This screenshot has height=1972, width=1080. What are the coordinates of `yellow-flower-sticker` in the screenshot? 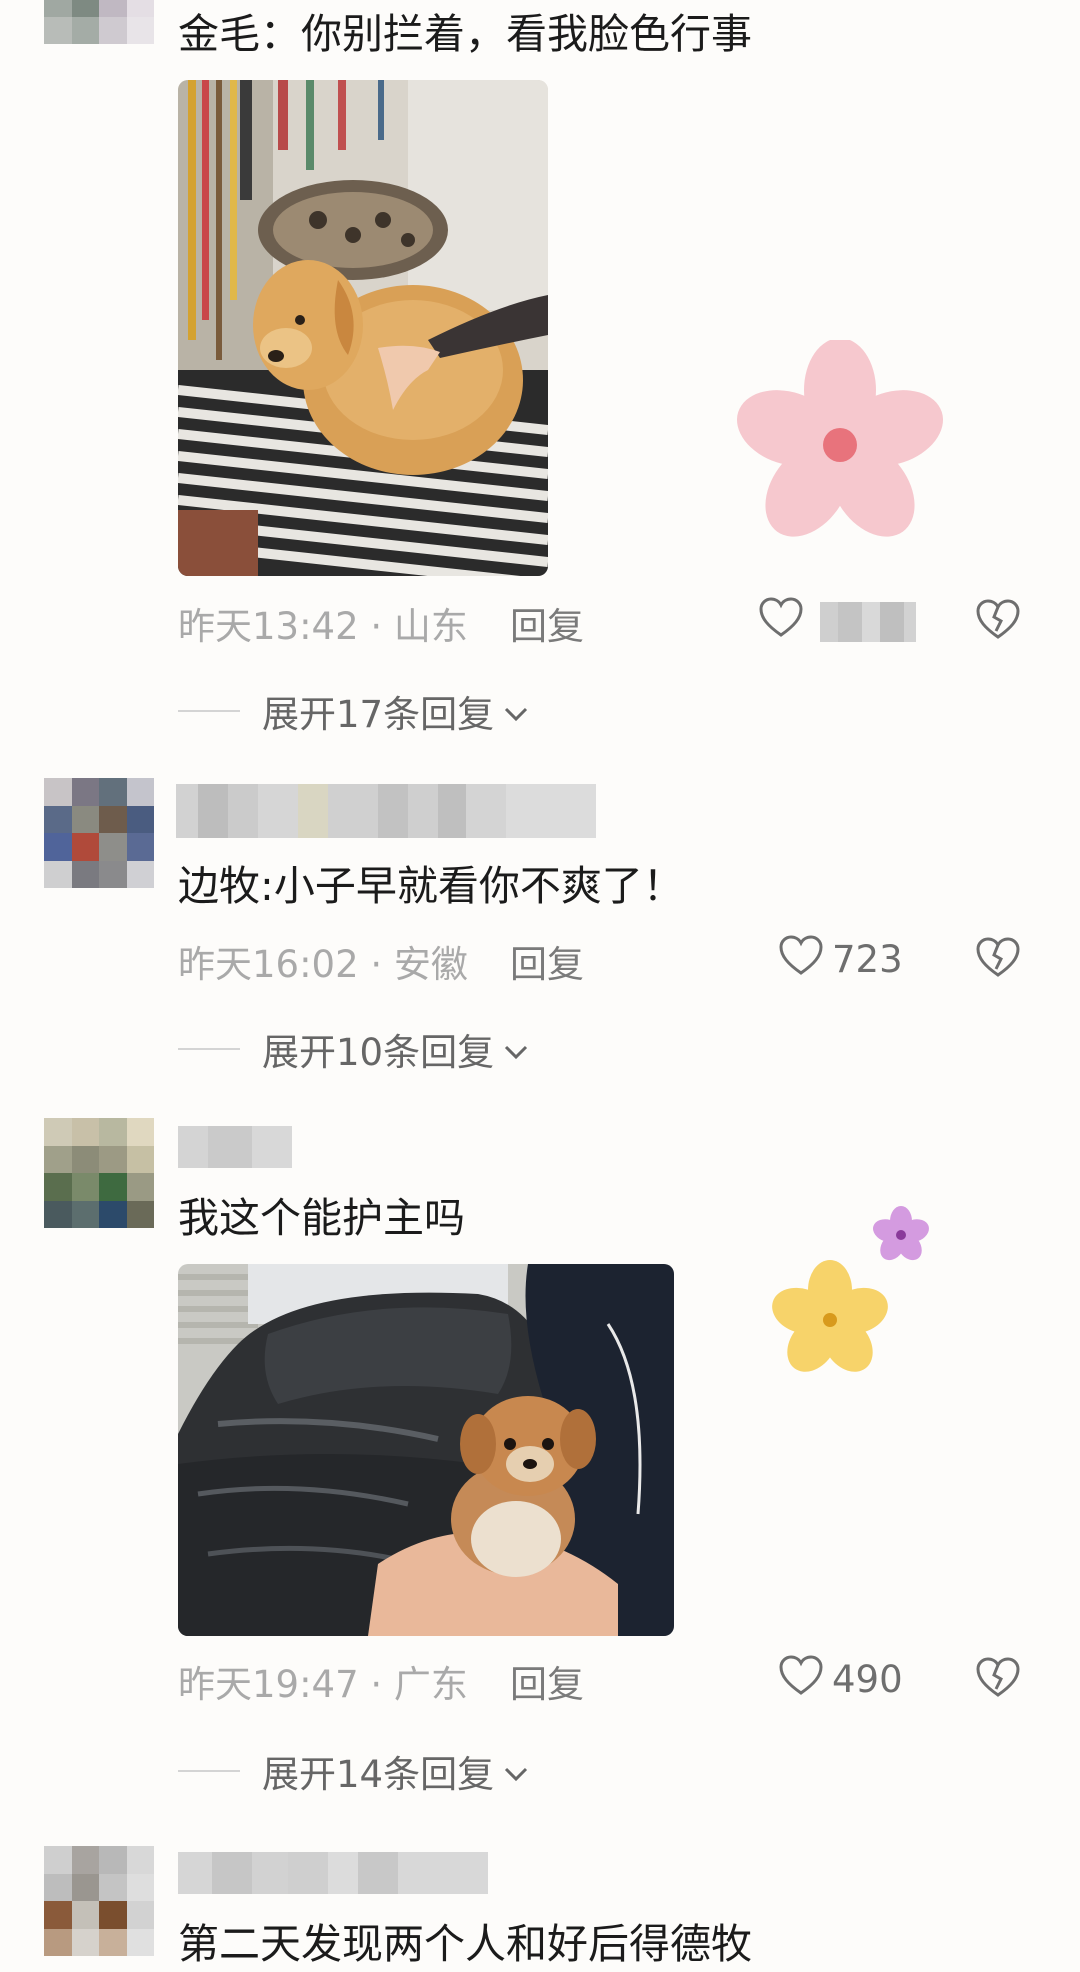 It's located at (830, 1322).